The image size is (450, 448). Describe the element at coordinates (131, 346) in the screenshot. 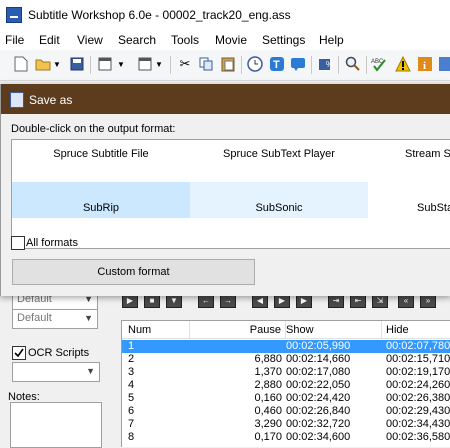

I see `cell-num: 1` at that location.